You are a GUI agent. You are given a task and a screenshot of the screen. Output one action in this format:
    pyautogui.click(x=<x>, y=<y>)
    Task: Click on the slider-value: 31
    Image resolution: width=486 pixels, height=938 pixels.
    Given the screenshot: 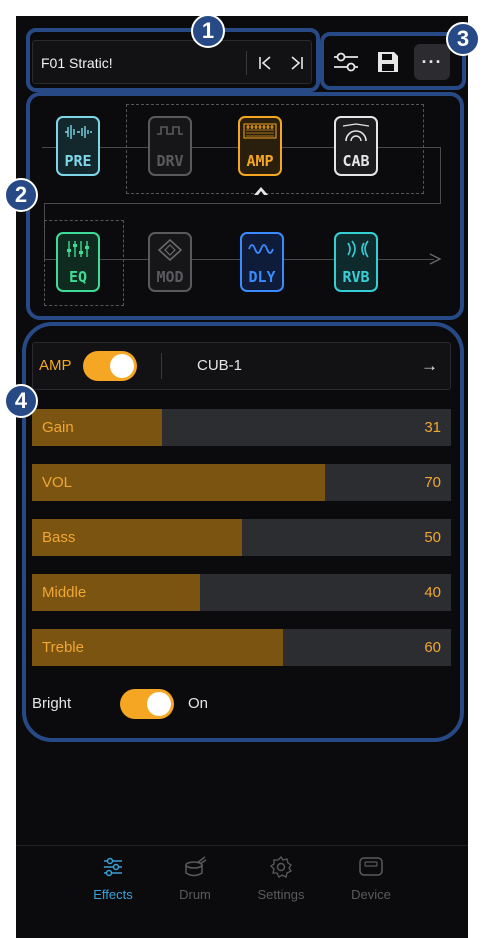 What is the action you would take?
    pyautogui.click(x=432, y=427)
    